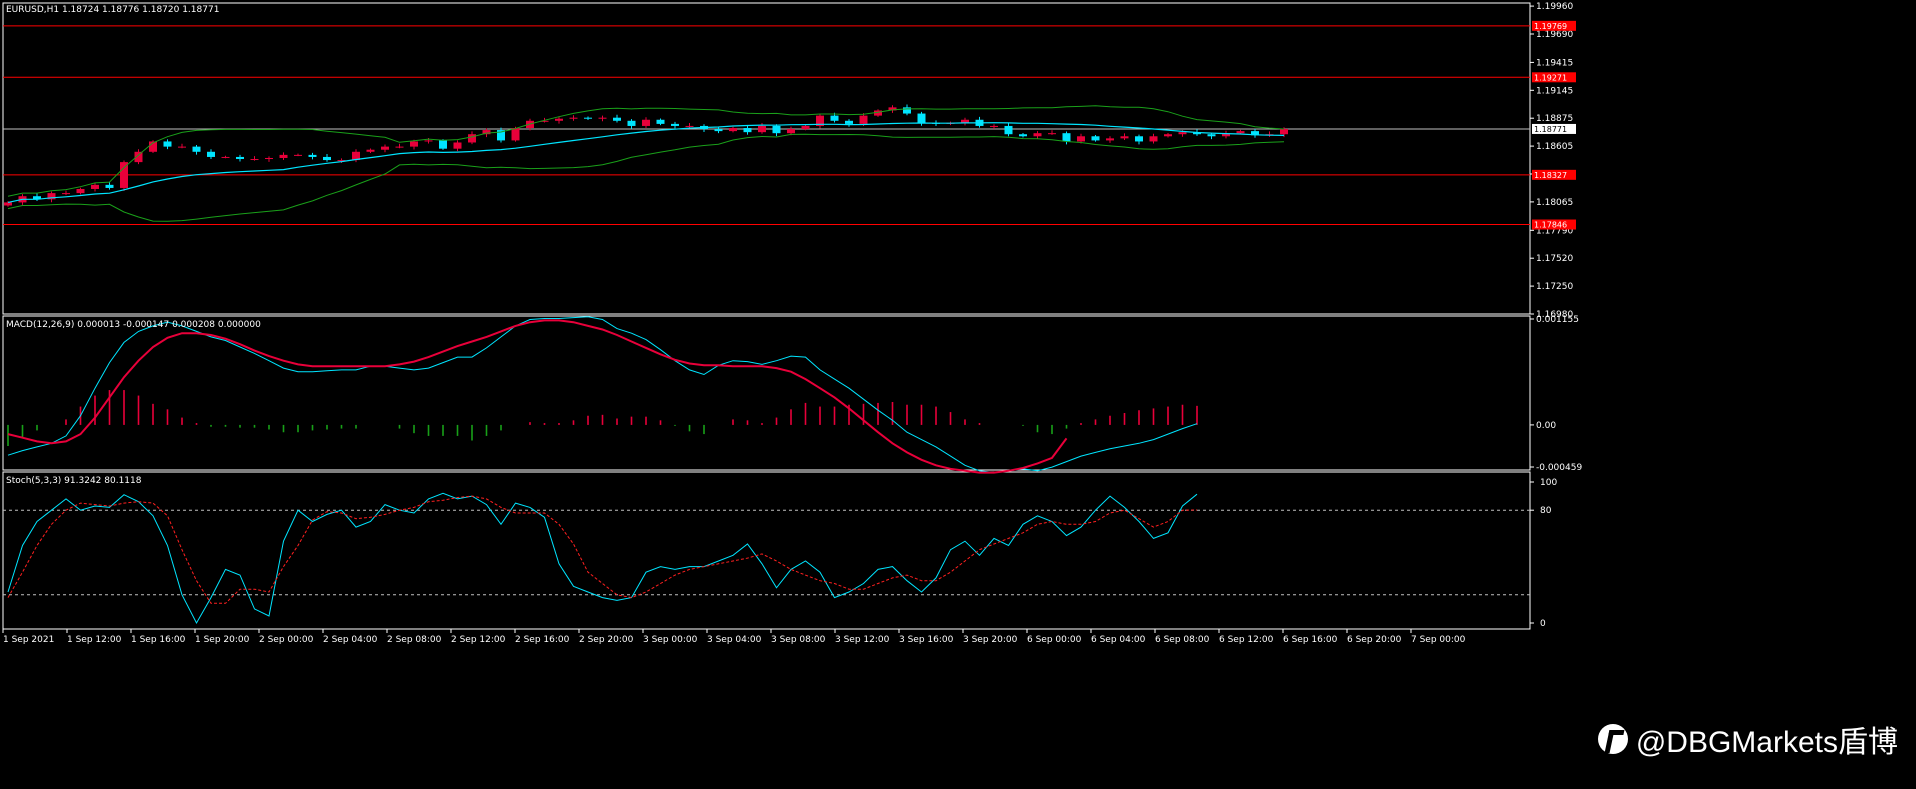  I want to click on moving-average-line, so click(646, 162).